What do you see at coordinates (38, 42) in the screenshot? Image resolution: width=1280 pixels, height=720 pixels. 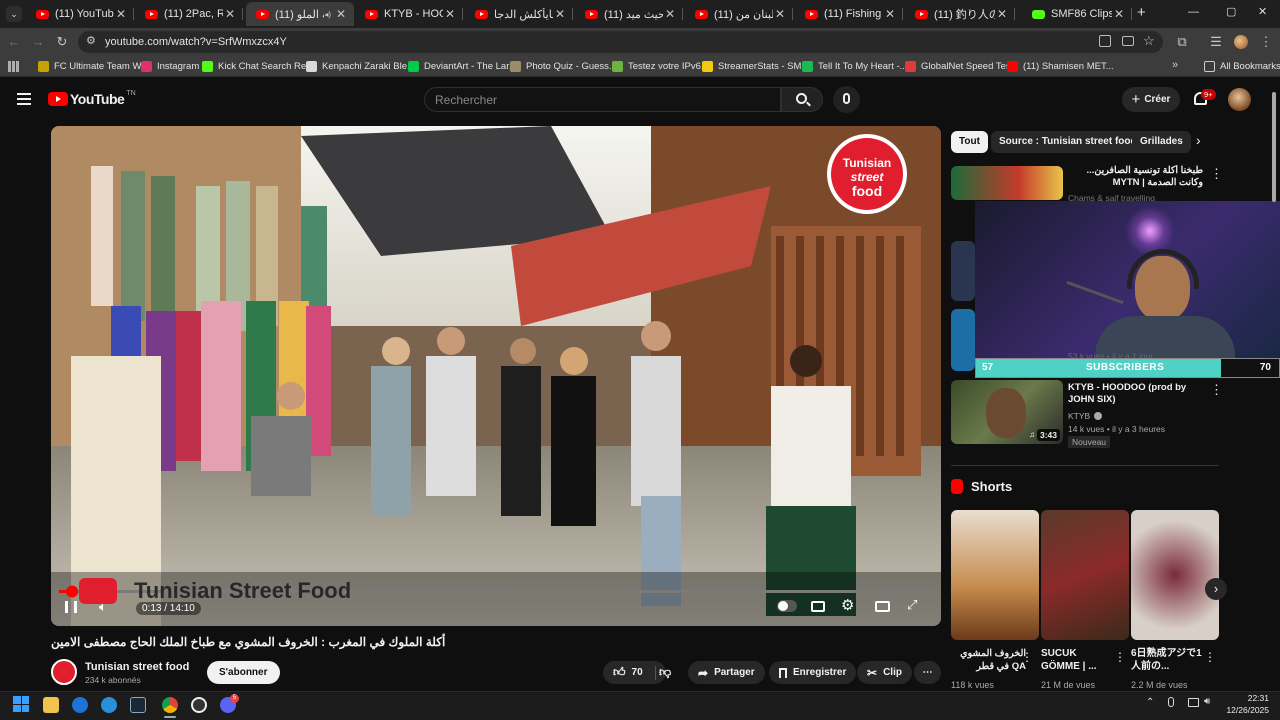 I see `forward-icon: →` at bounding box center [38, 42].